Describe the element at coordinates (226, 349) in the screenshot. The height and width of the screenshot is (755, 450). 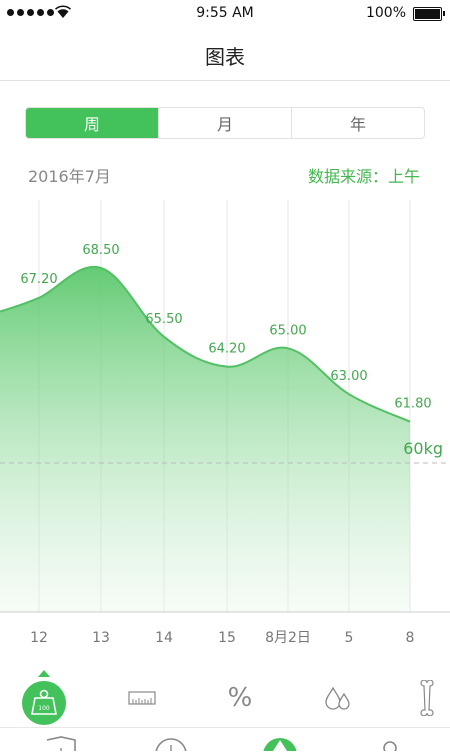
I see `value-label: 64.20` at that location.